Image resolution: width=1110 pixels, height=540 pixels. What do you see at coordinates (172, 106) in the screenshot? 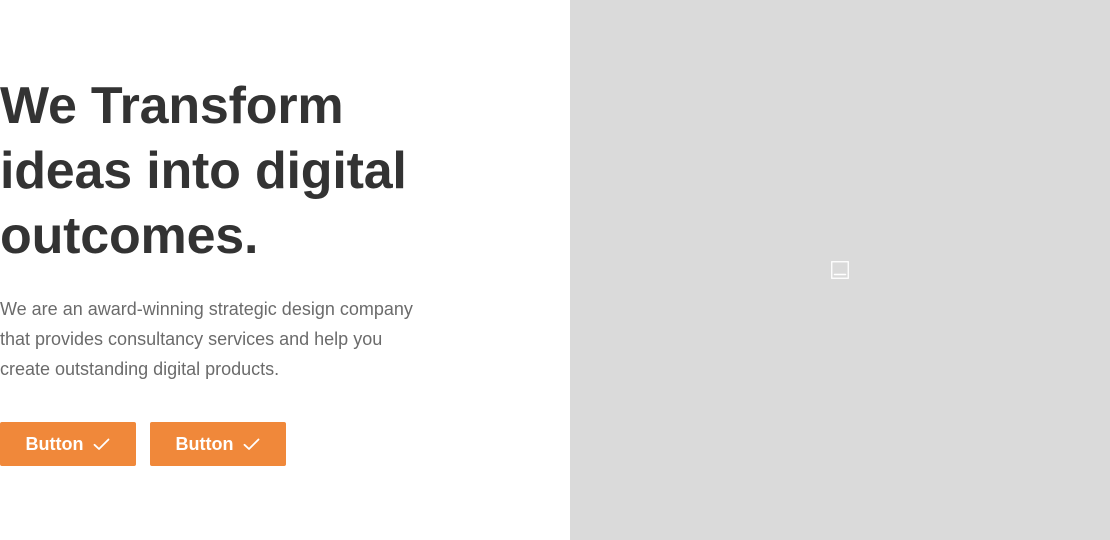
I see `headline-line: We Transform` at bounding box center [172, 106].